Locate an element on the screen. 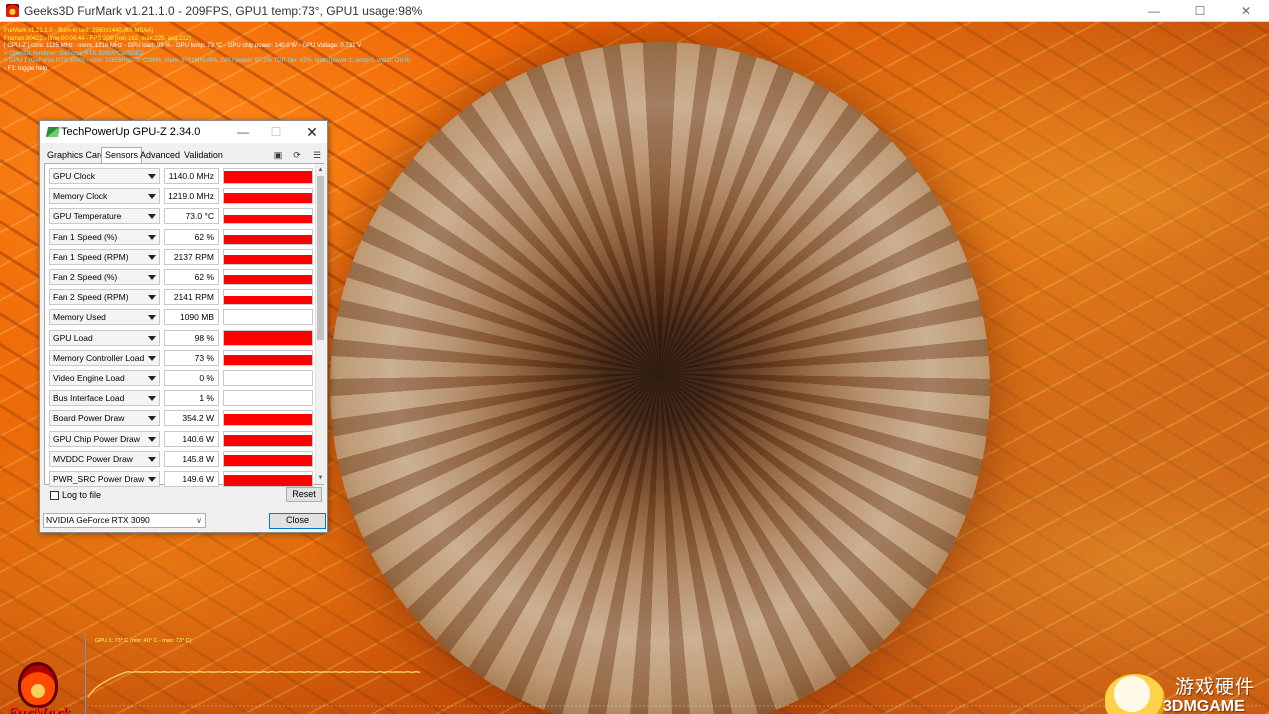 The height and width of the screenshot is (714, 1269). sensor-scrollbar: ▲ ▼ is located at coordinates (320, 324).